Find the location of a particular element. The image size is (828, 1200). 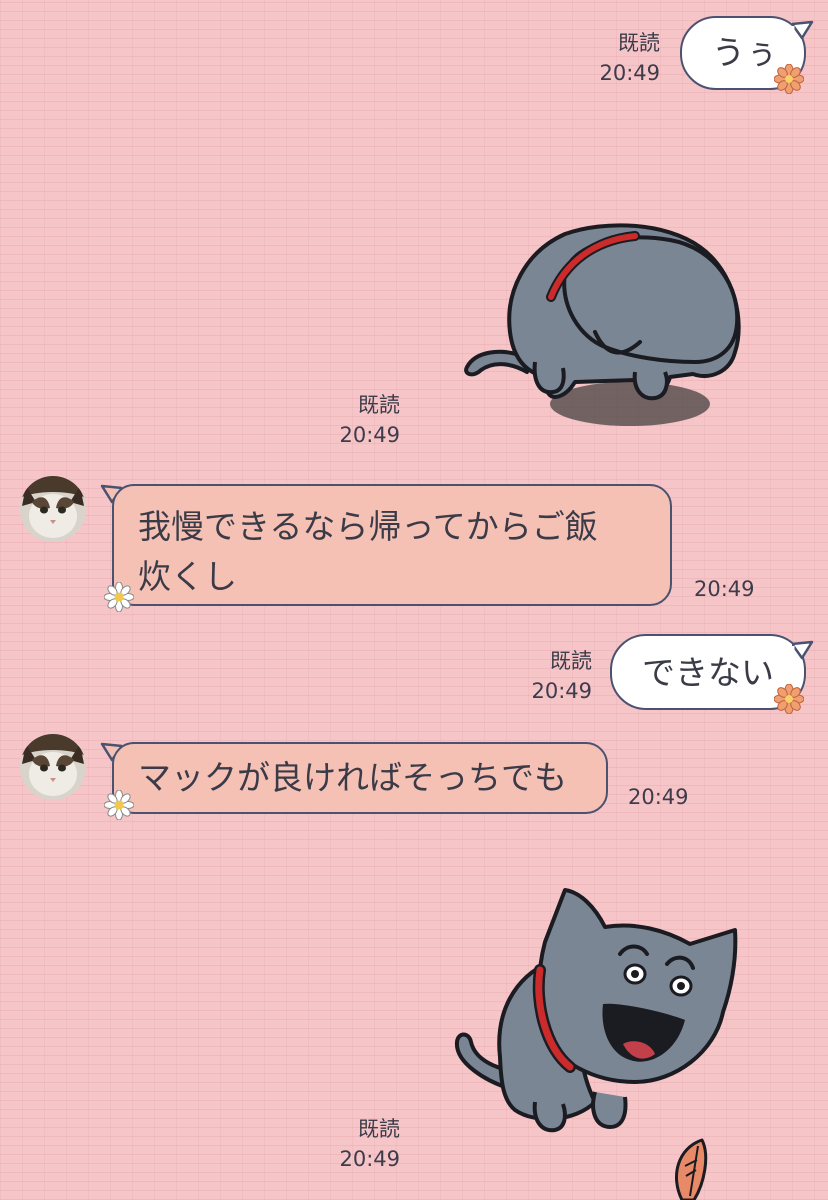

grinning-gray-cat-sticker is located at coordinates (615, 1012).